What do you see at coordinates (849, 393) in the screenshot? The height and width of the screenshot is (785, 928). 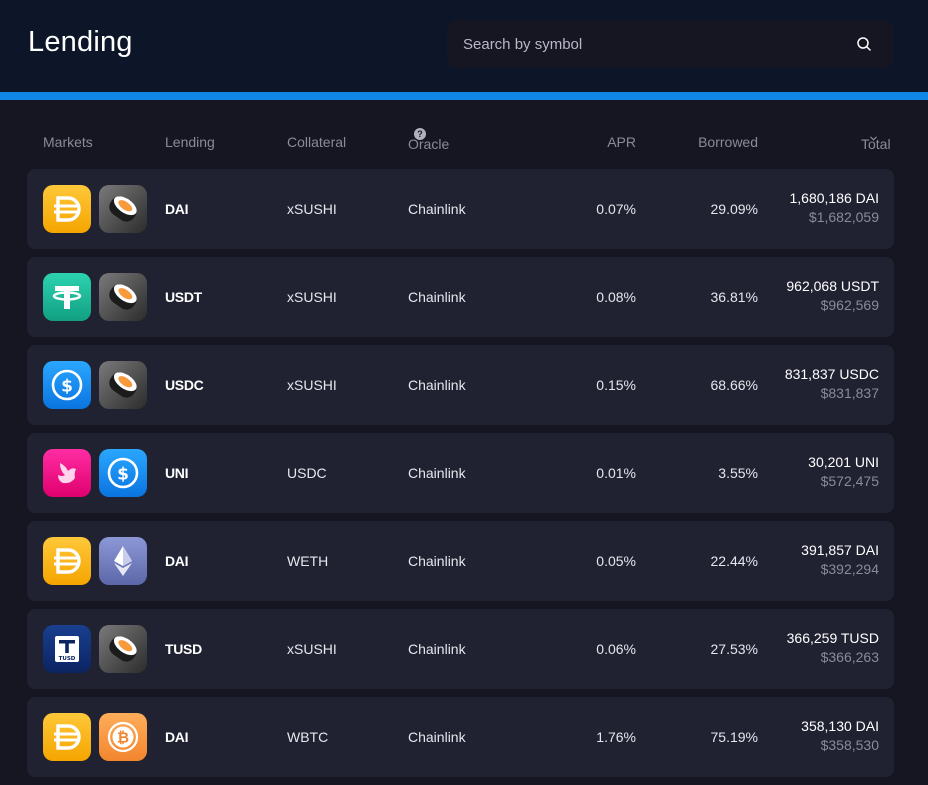 I see `total-usd: $831,837` at bounding box center [849, 393].